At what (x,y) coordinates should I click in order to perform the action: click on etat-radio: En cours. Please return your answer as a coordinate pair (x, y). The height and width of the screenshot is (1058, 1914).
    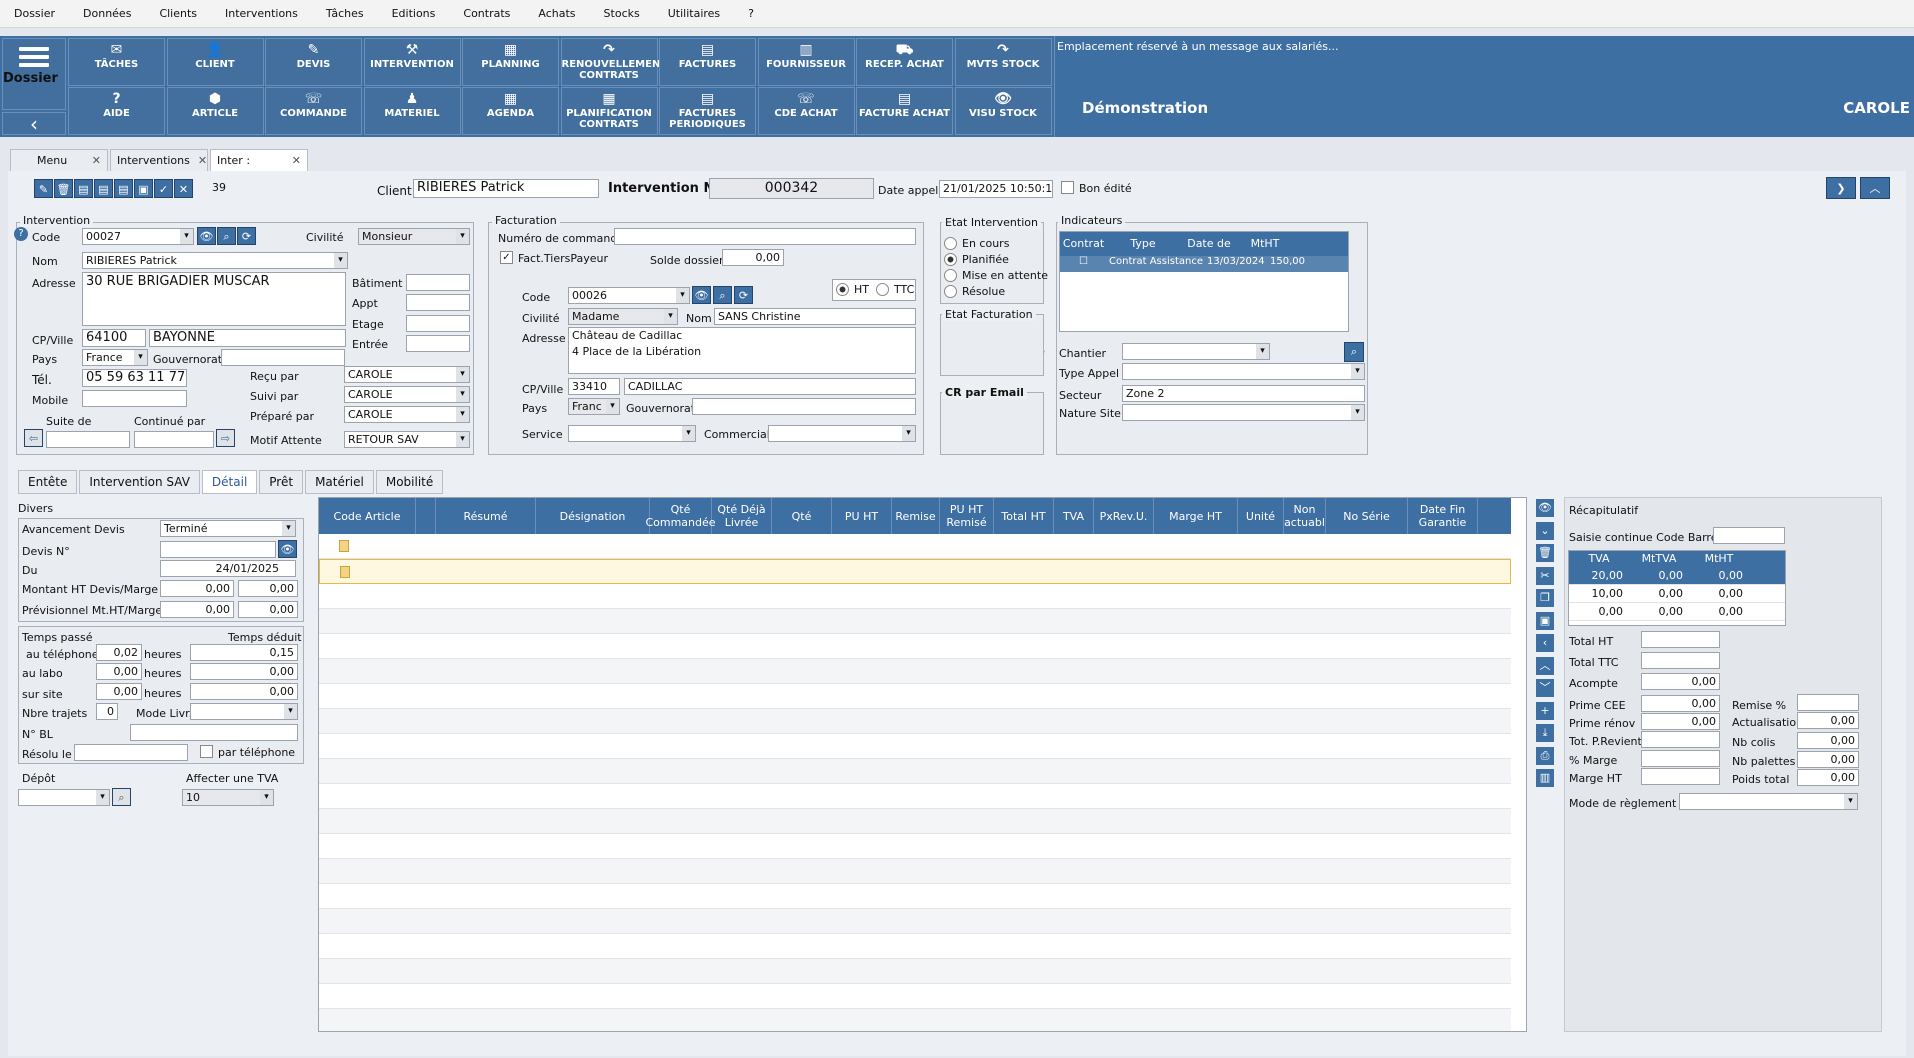
    Looking at the image, I should click on (976, 243).